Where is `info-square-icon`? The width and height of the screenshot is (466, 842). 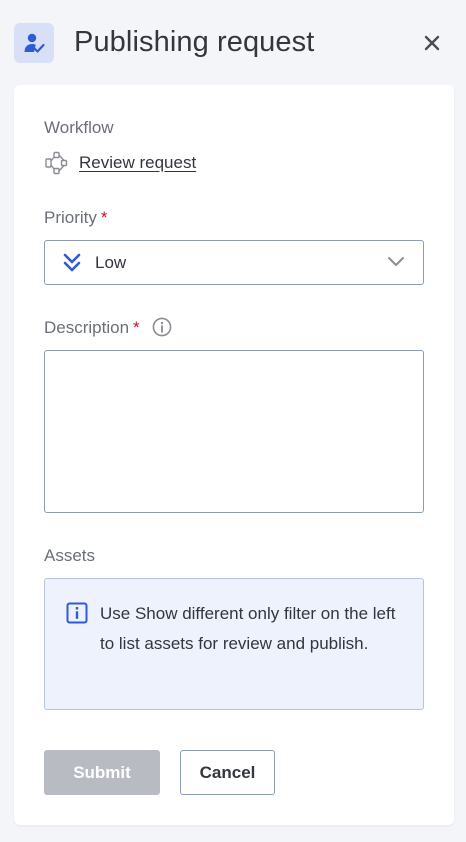 info-square-icon is located at coordinates (77, 613).